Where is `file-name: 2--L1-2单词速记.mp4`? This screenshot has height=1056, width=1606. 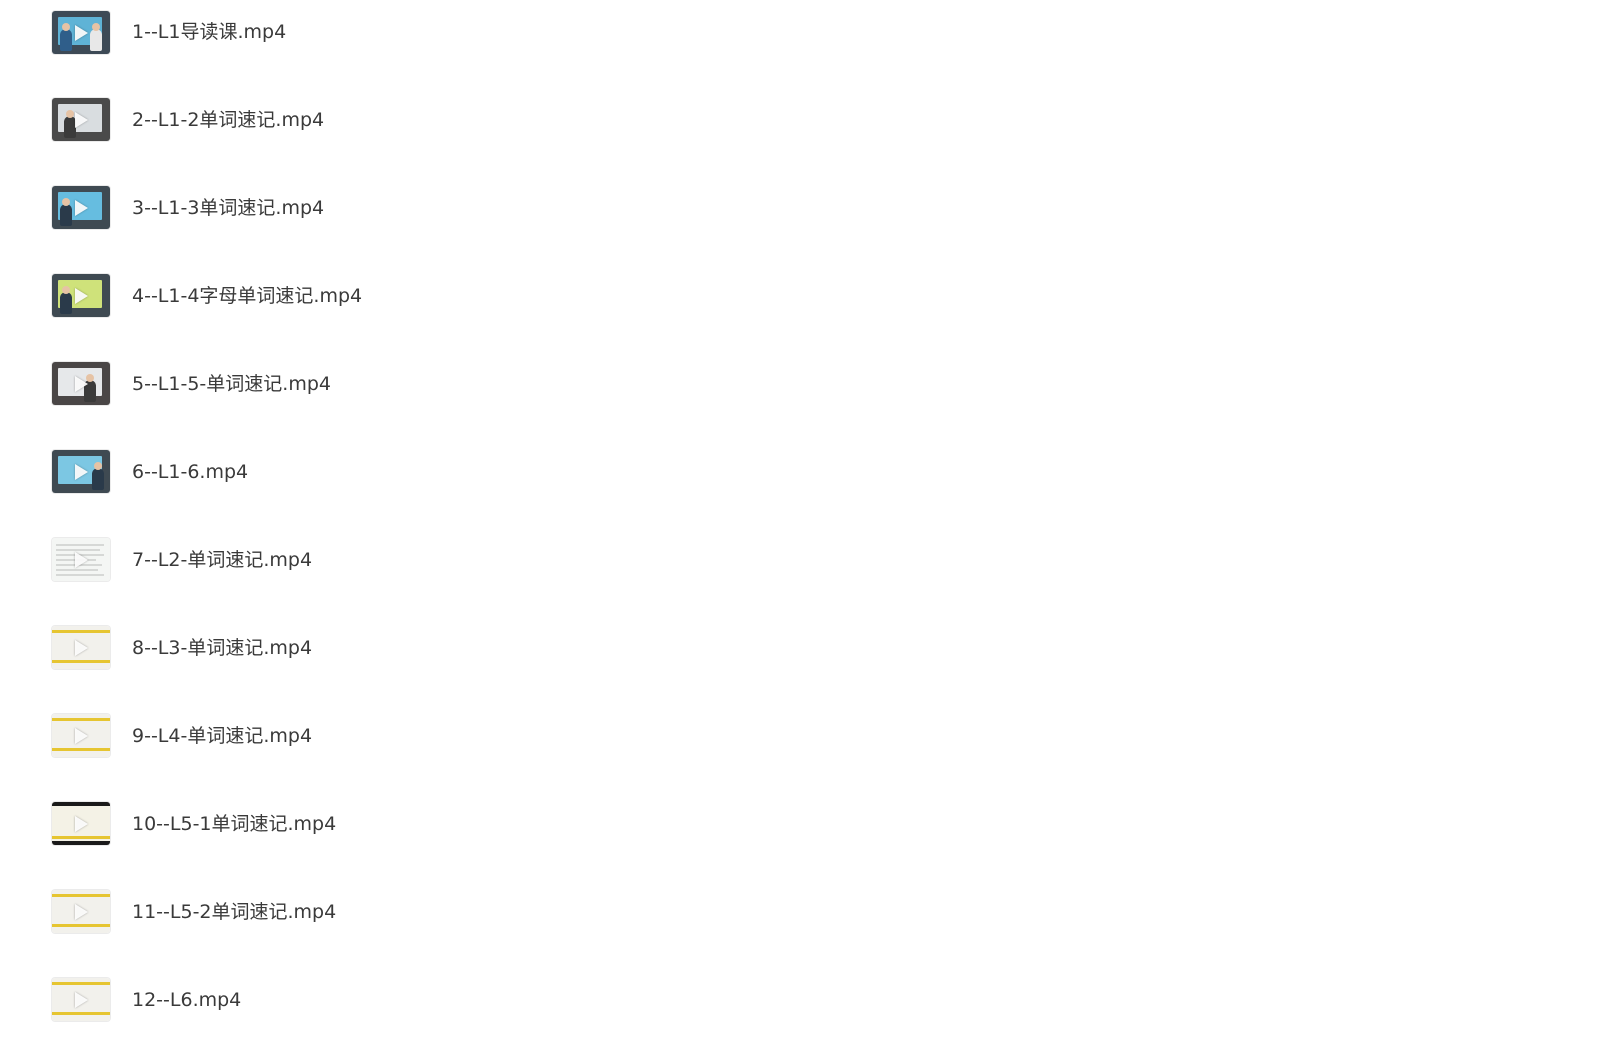
file-name: 2--L1-2单词速记.mp4 is located at coordinates (228, 120).